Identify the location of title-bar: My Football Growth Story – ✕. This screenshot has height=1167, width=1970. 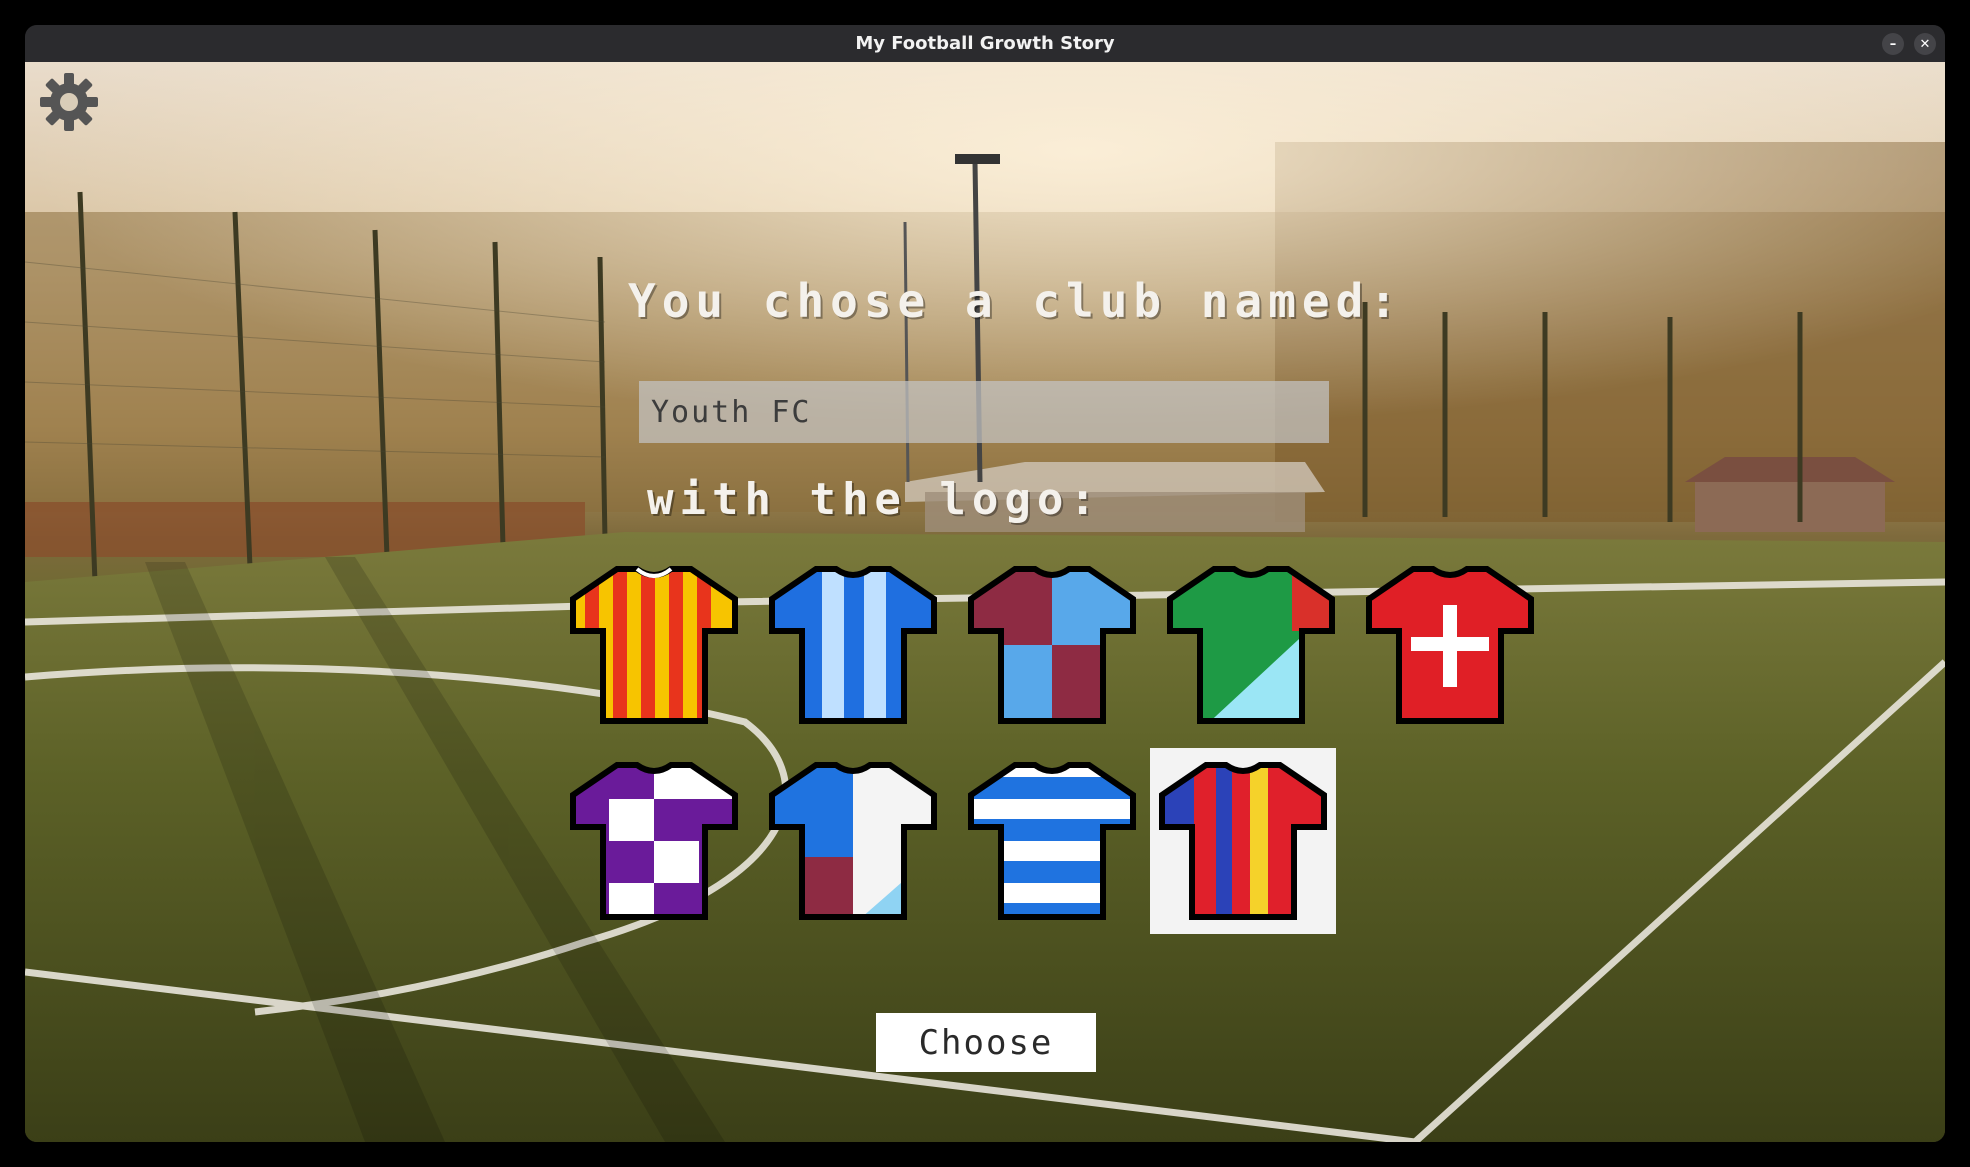
(985, 43).